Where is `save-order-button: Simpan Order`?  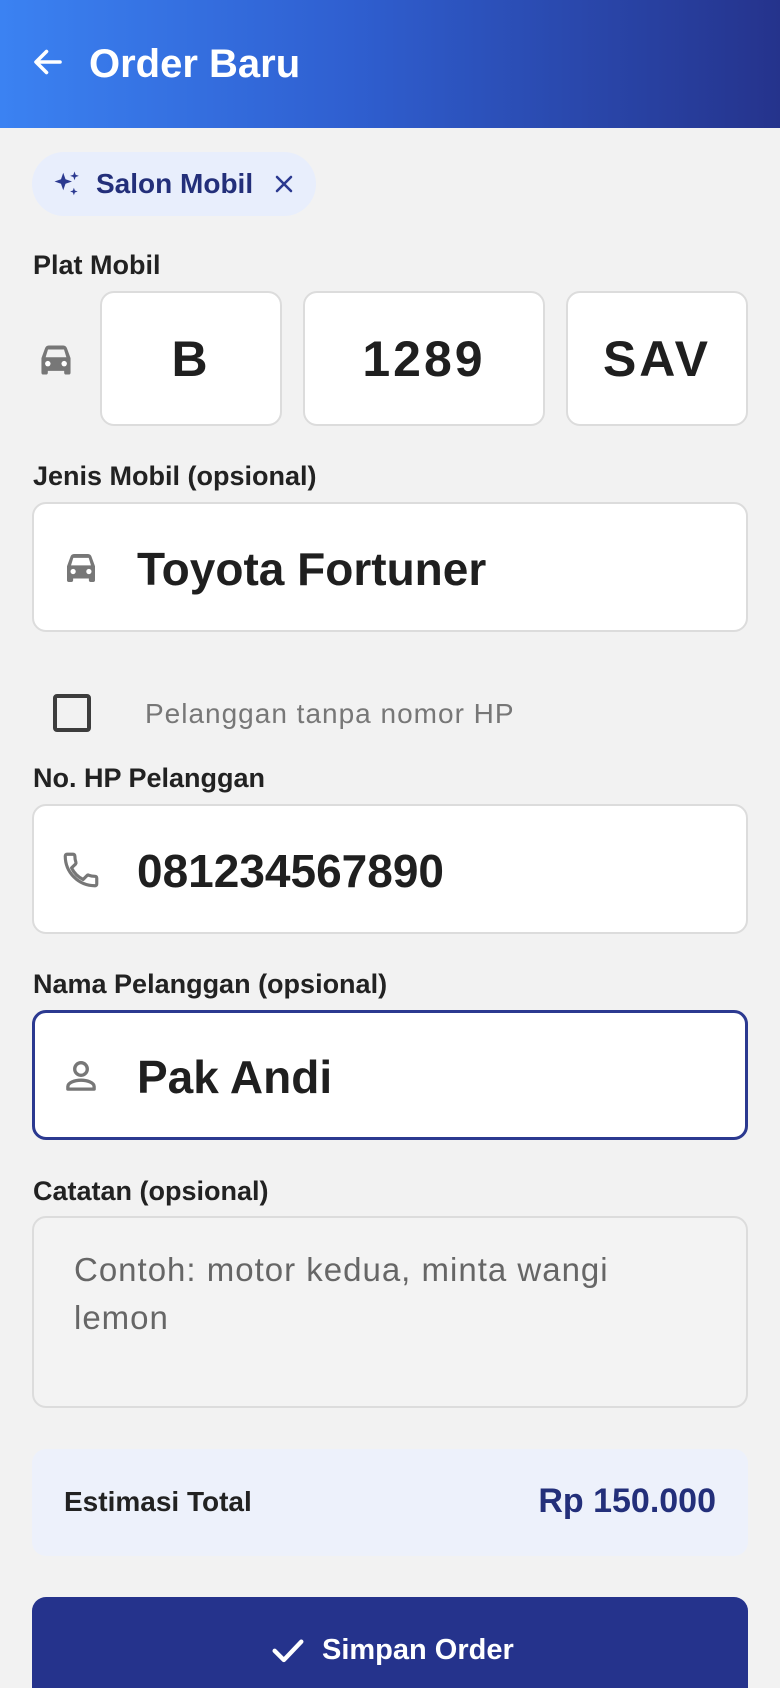
save-order-button: Simpan Order is located at coordinates (390, 1642).